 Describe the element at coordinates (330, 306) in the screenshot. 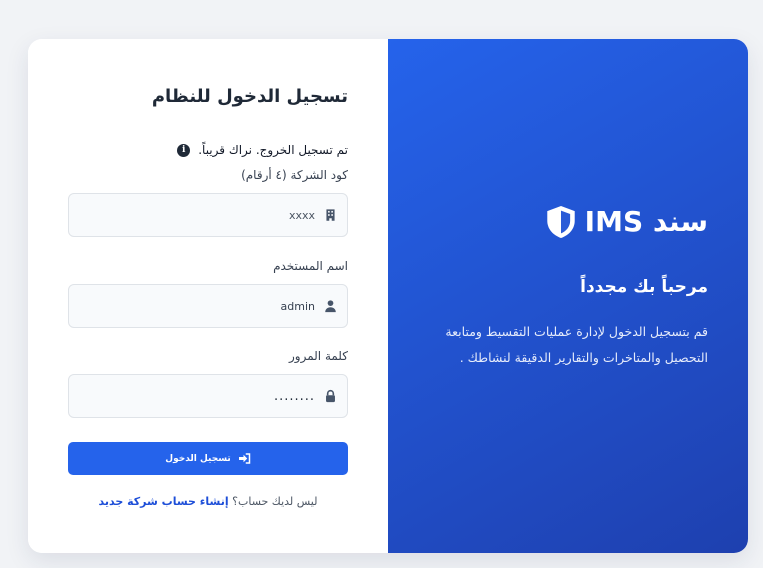

I see `user-icon` at that location.